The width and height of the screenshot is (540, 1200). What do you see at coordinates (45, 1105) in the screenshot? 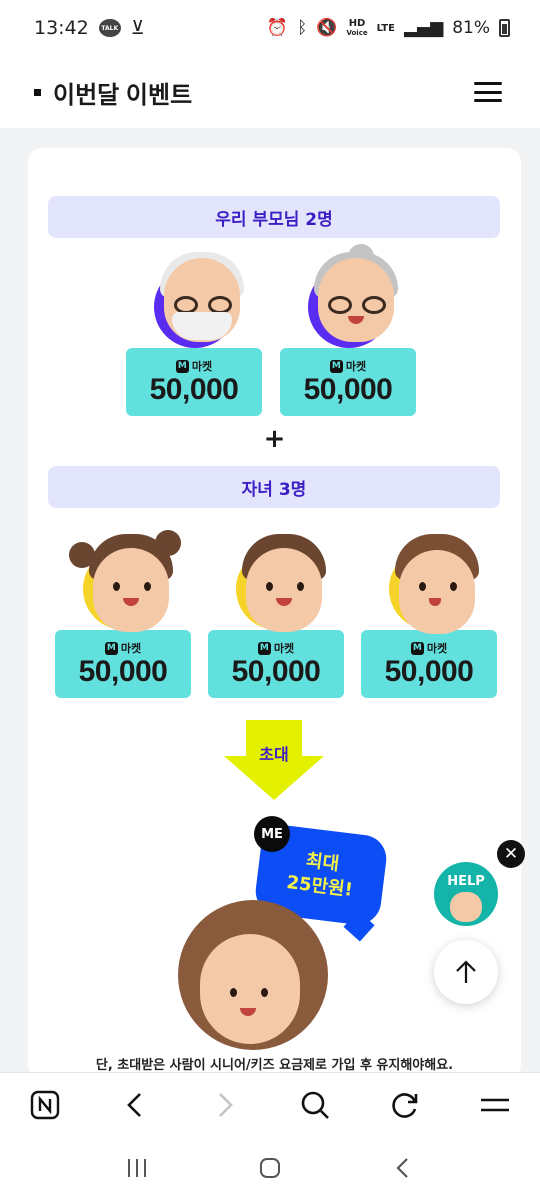
I see `naver-home-icon` at bounding box center [45, 1105].